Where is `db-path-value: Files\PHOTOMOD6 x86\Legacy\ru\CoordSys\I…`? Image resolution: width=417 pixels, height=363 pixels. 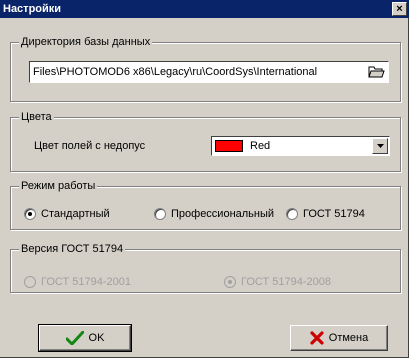 db-path-value: Files\PHOTOMOD6 x86\Legacy\ru\CoordSys\I… is located at coordinates (175, 72).